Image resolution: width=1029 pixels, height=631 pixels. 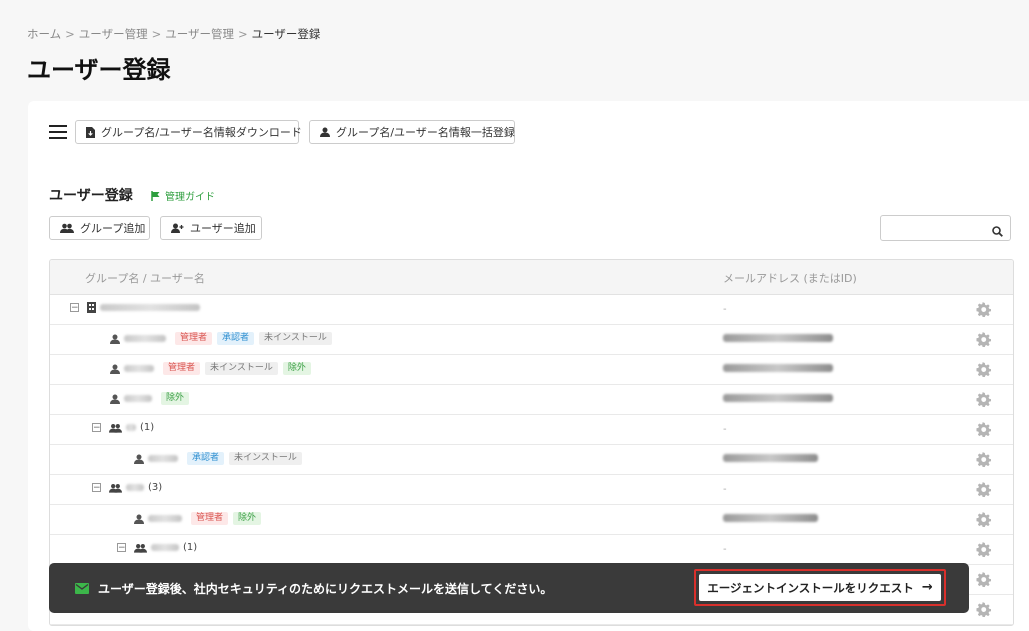 I want to click on download-names-button: グループ名/ユーザー名情報ダウンロード, so click(x=188, y=132).